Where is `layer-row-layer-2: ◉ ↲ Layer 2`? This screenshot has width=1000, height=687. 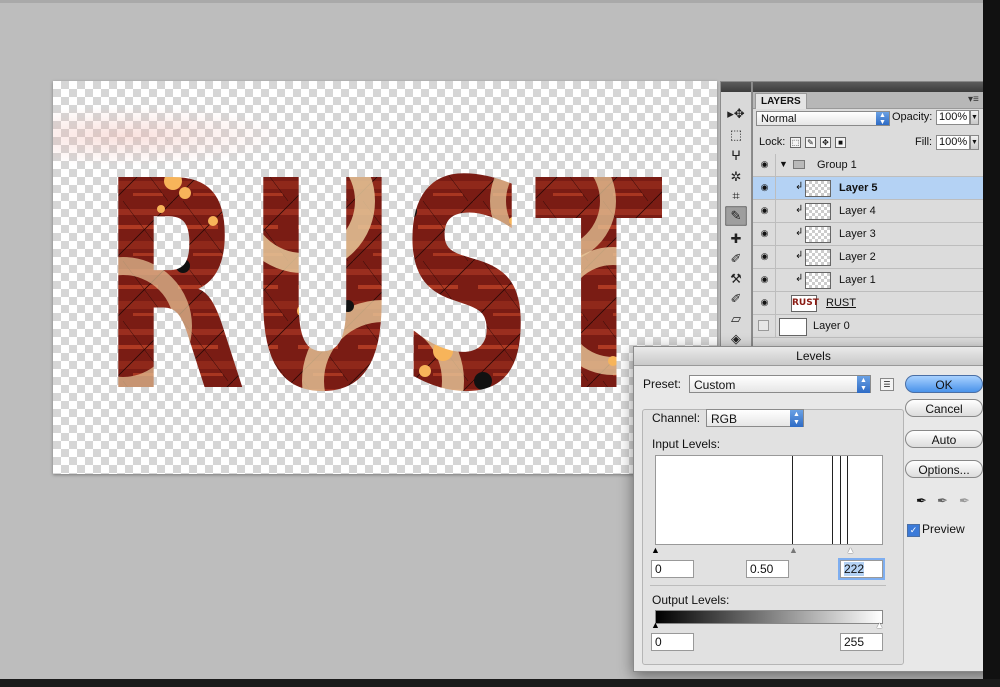
layer-row-layer-2: ◉ ↲ Layer 2 is located at coordinates (869, 257).